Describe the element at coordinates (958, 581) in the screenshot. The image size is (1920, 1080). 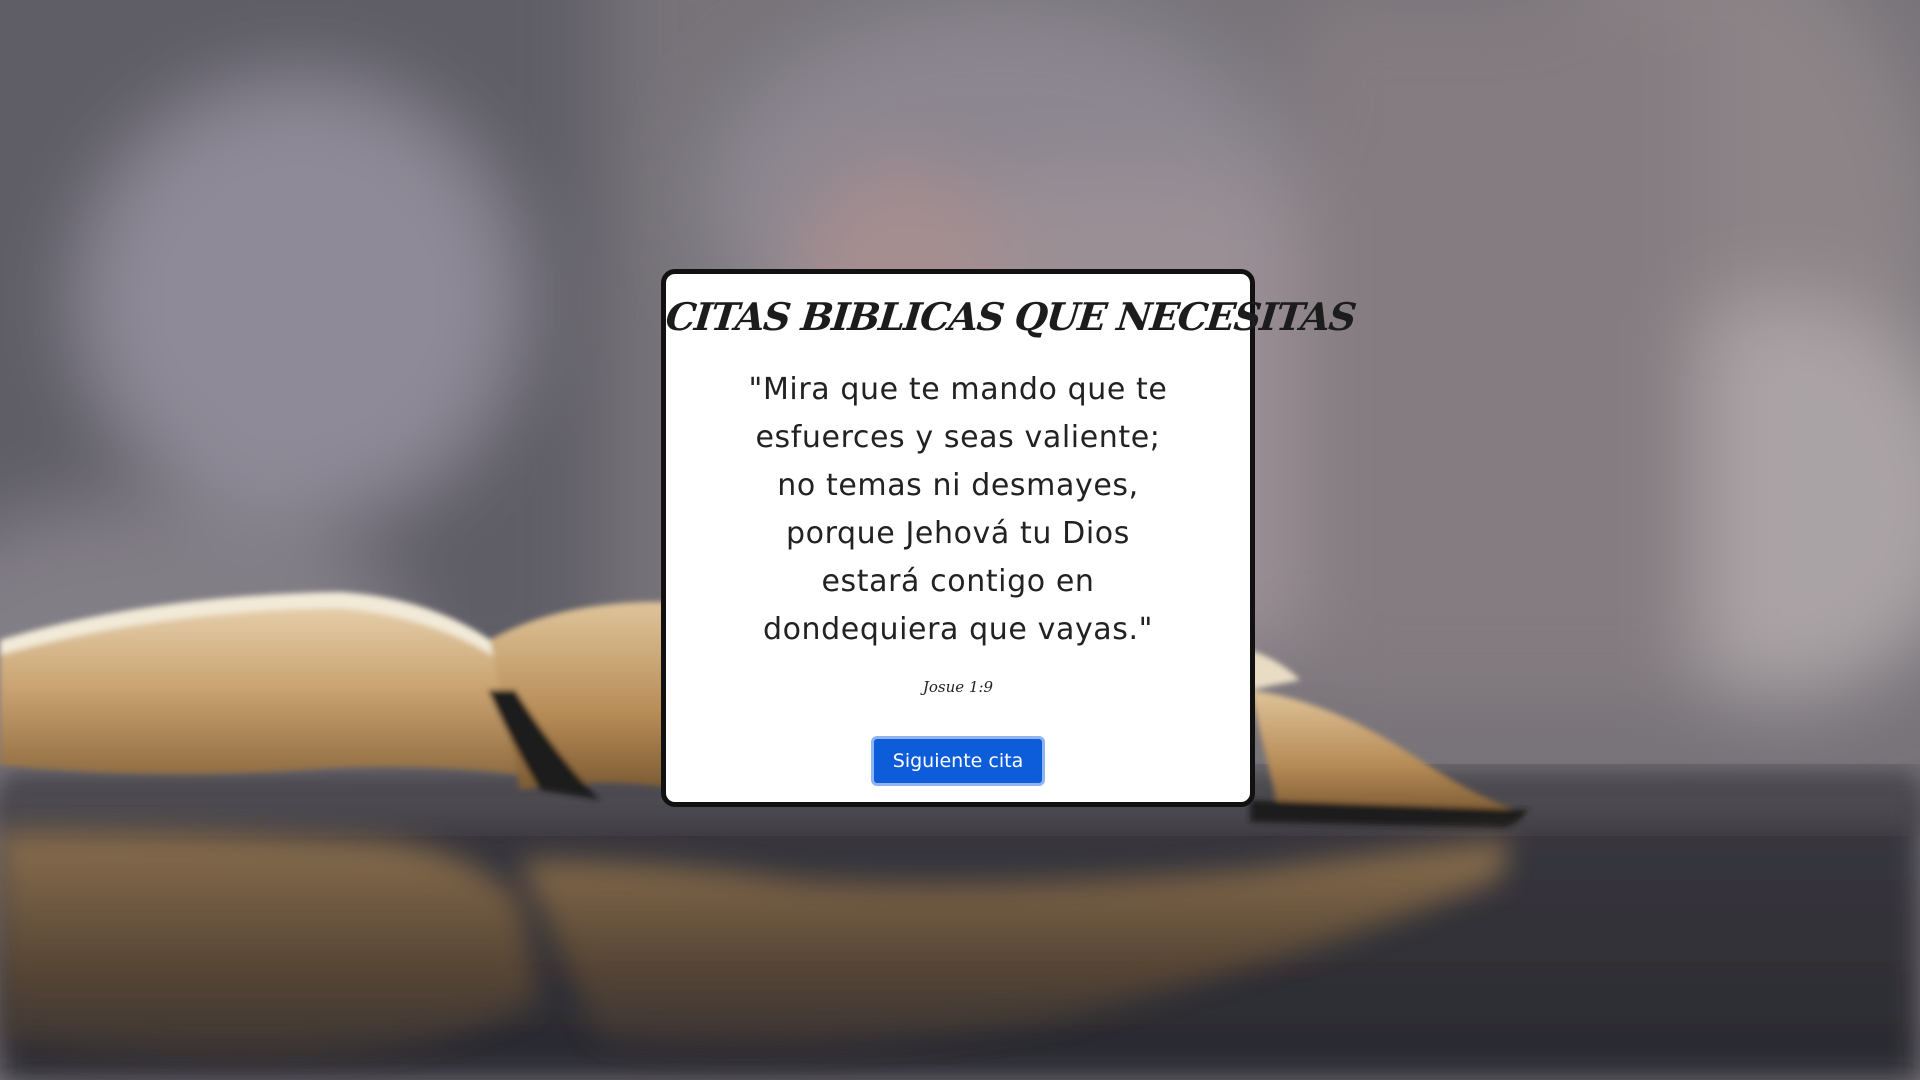
I see `quote-line: estará contigo en` at that location.